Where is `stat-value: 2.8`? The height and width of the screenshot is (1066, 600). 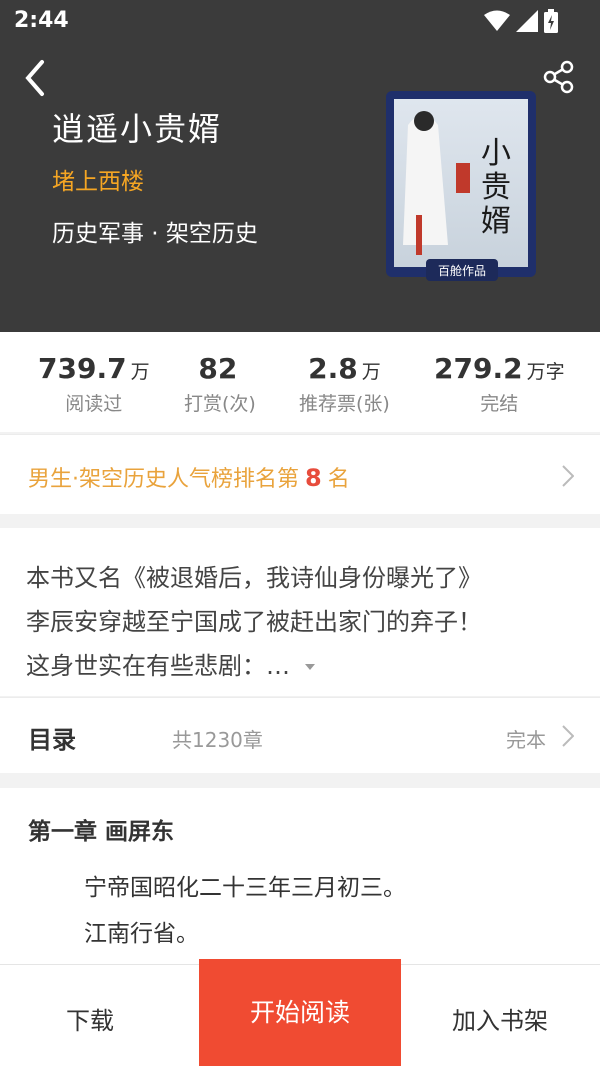
stat-value: 2.8 is located at coordinates (333, 368).